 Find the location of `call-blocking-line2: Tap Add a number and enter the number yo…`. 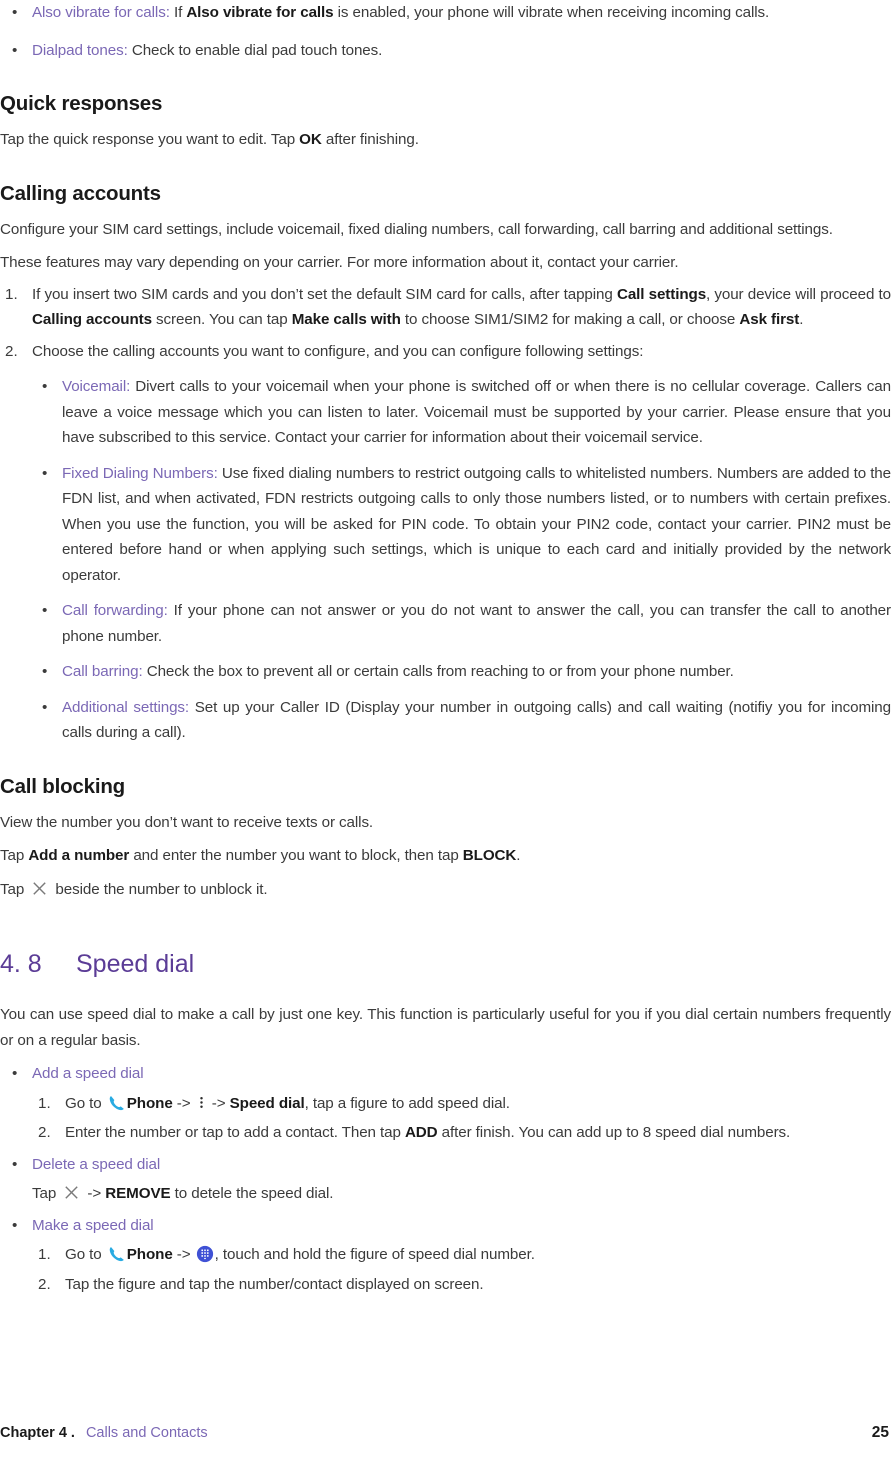

call-blocking-line2: Tap Add a number and enter the number yo… is located at coordinates (445, 856).